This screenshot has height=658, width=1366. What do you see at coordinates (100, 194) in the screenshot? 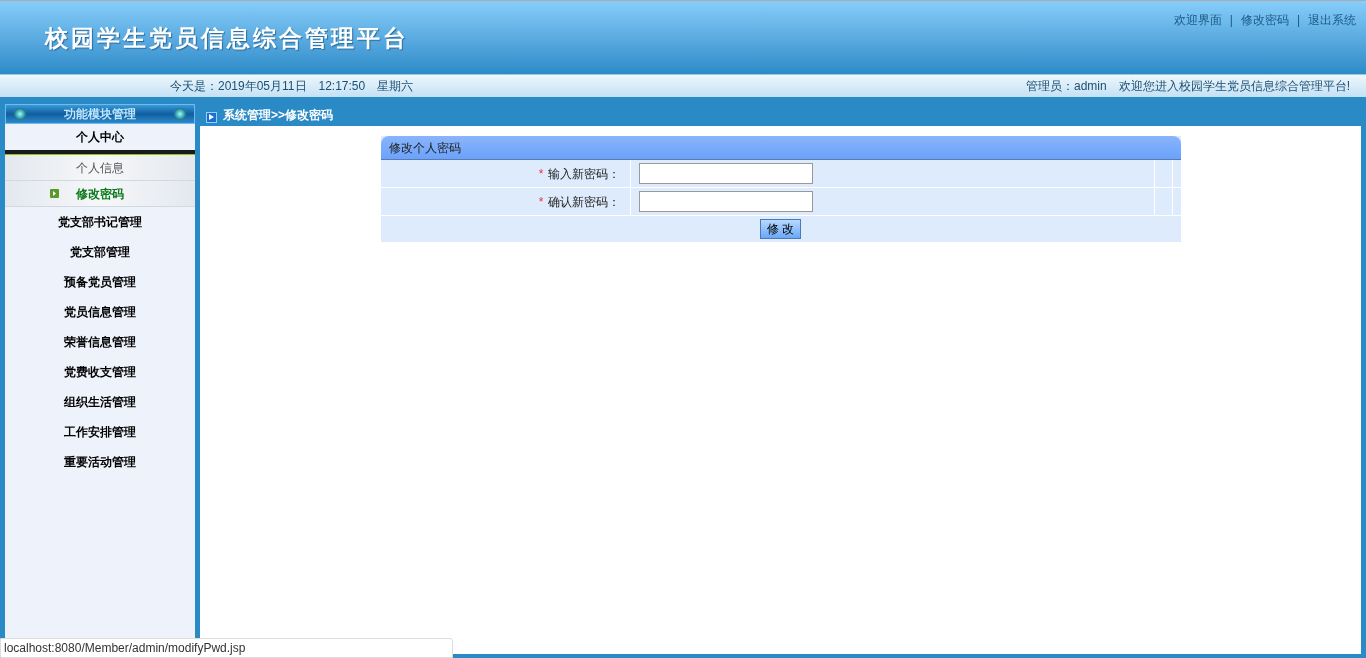
I see `menu-item: 修改密码` at bounding box center [100, 194].